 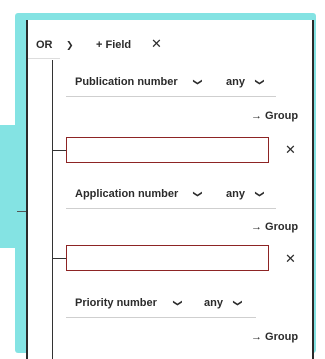 I want to click on add-field-button: + Field, so click(x=113, y=45).